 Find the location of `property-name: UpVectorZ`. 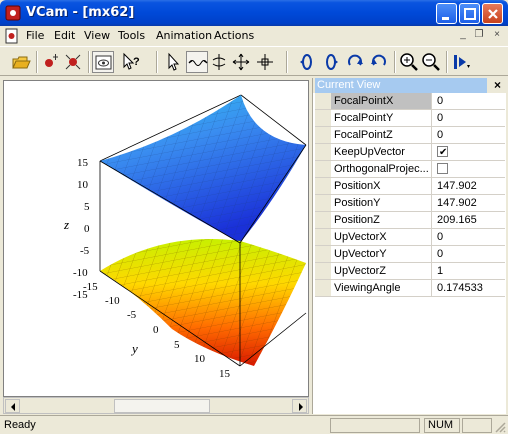

property-name: UpVectorZ is located at coordinates (381, 271).